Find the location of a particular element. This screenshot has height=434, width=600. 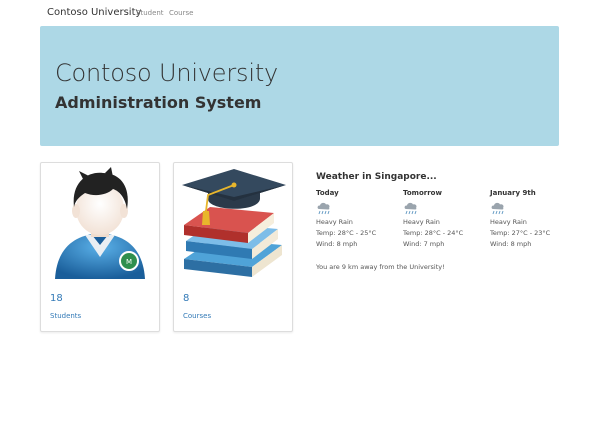

courses-link: Courses is located at coordinates (197, 316).